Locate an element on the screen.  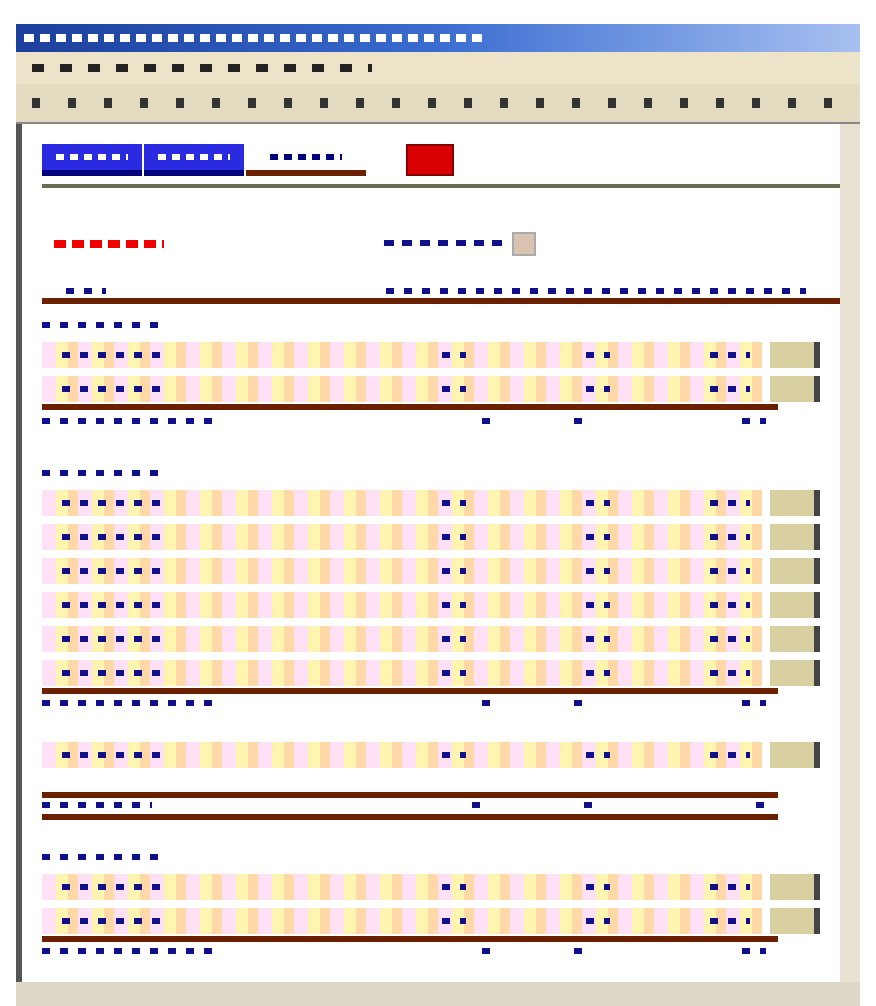
scrollbar is located at coordinates (850, 553).